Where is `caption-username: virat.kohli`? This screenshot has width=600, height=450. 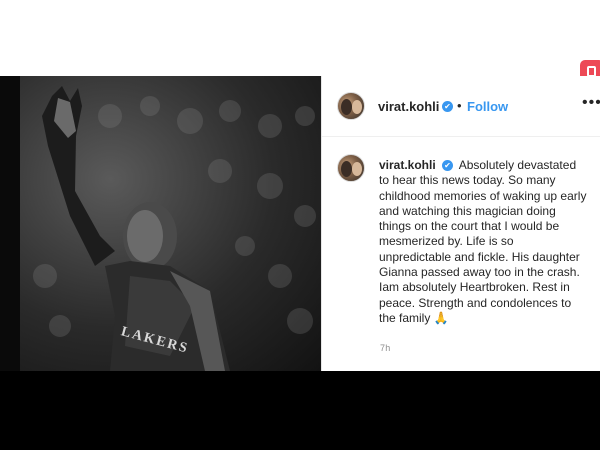
caption-username: virat.kohli is located at coordinates (407, 165).